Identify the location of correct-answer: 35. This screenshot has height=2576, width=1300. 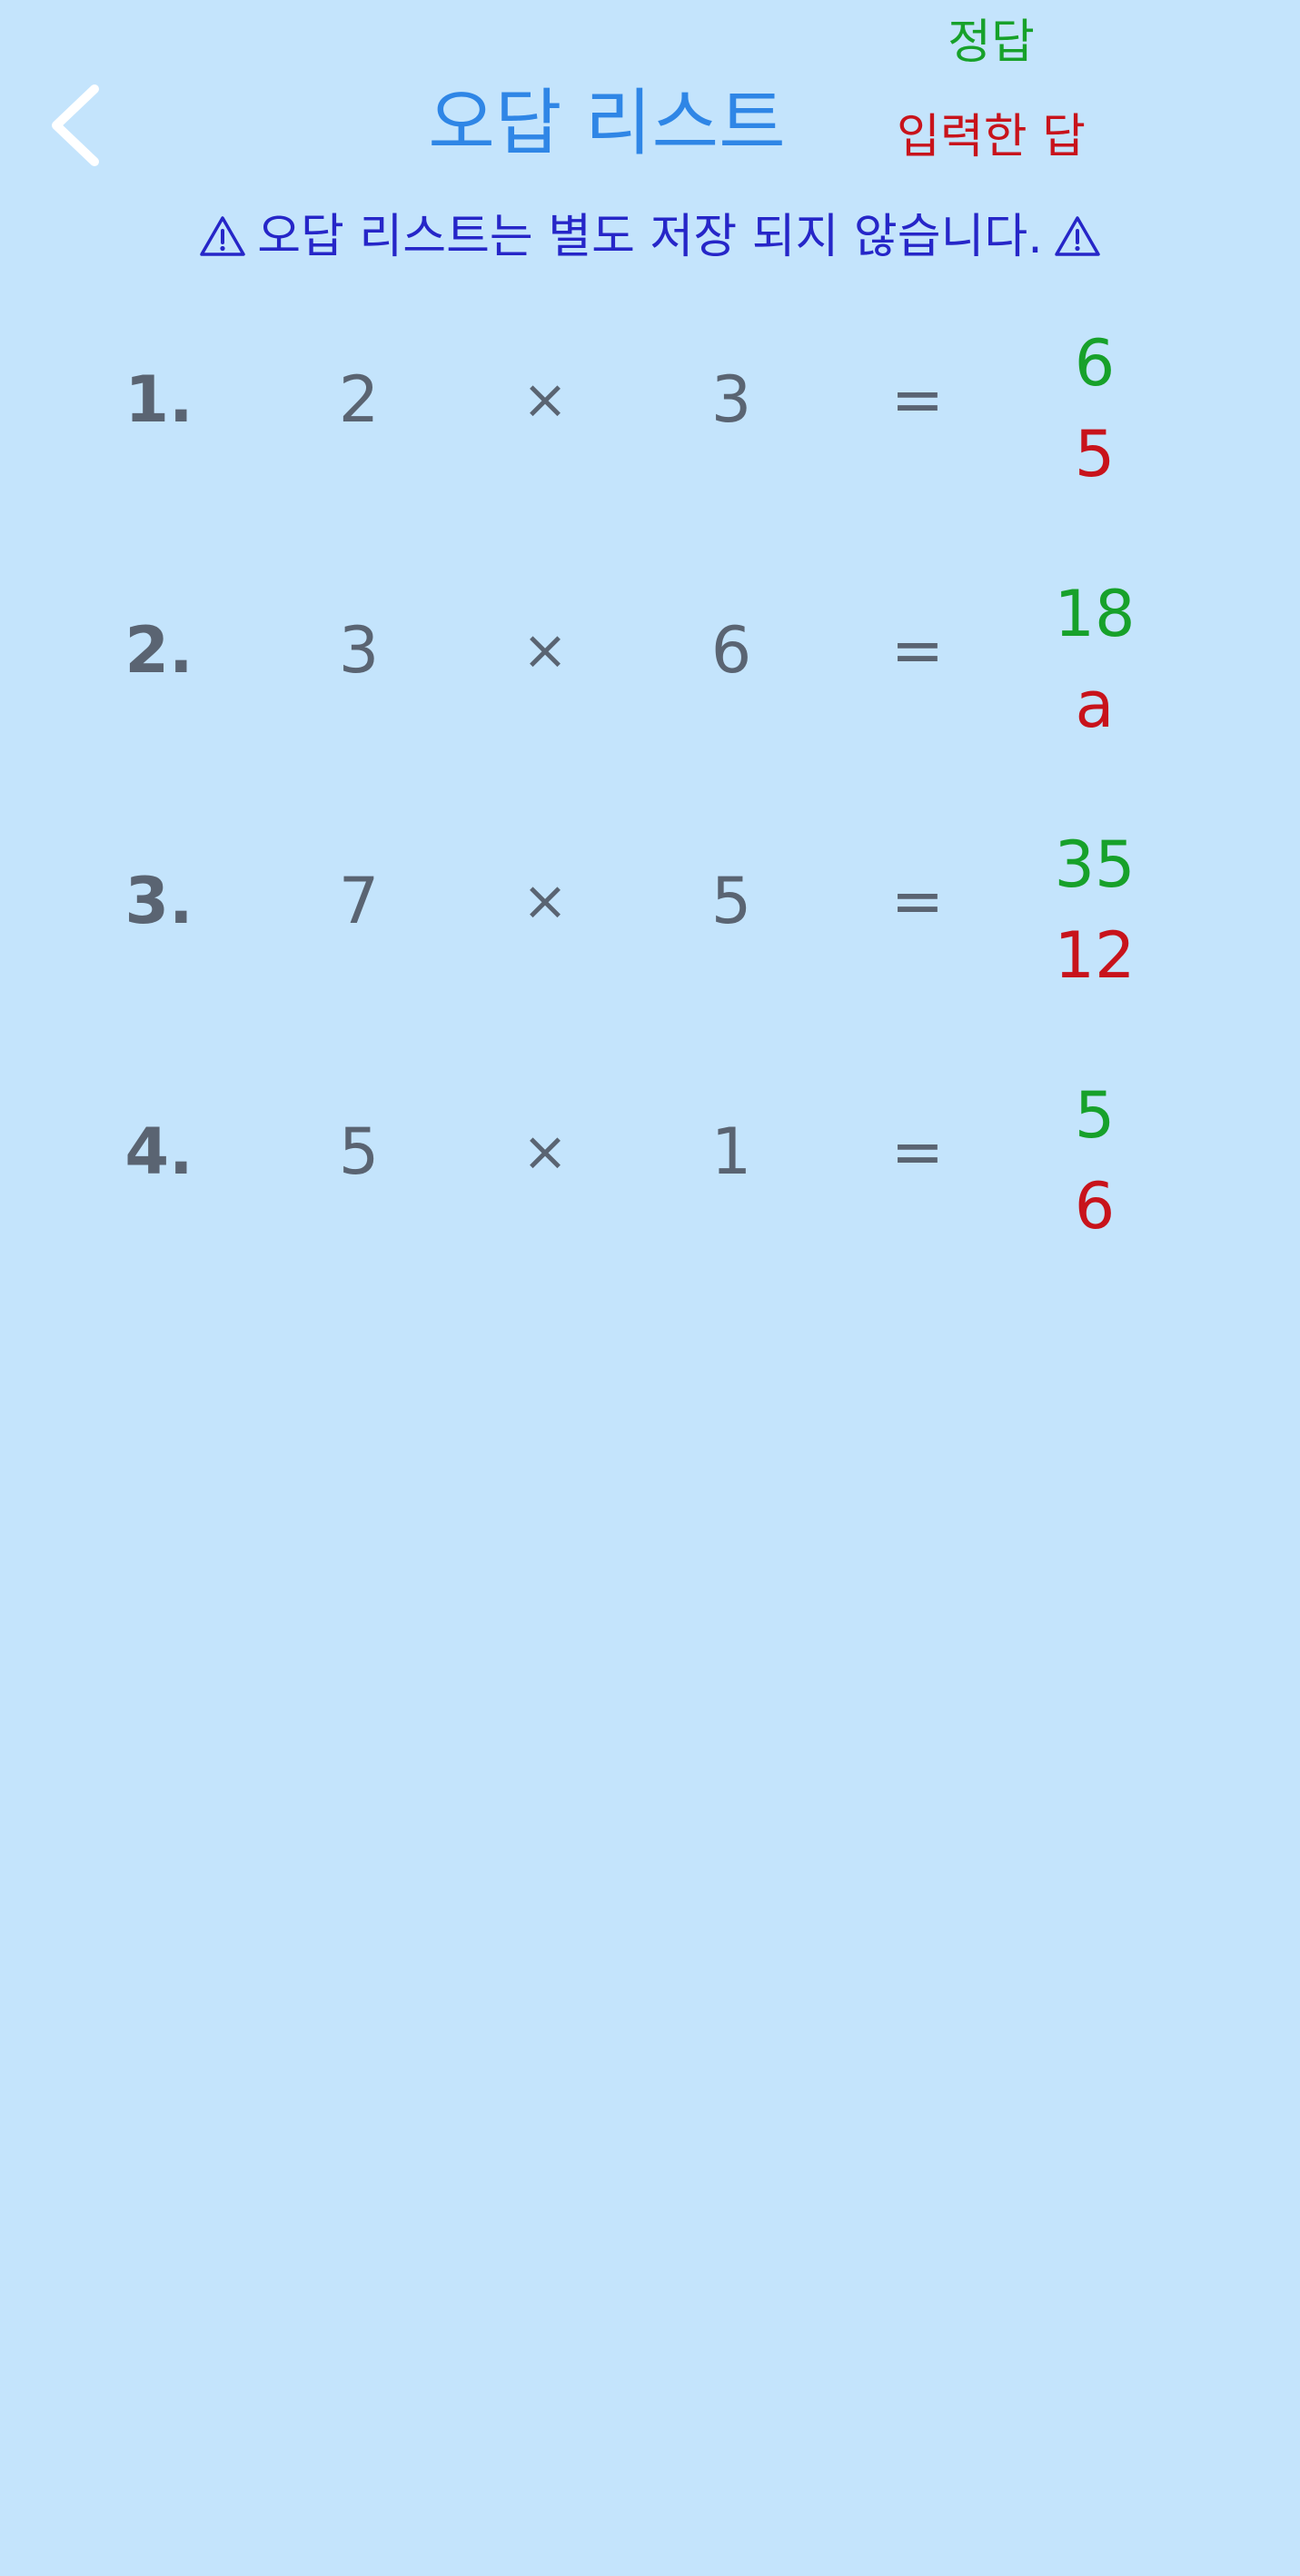
(1095, 864).